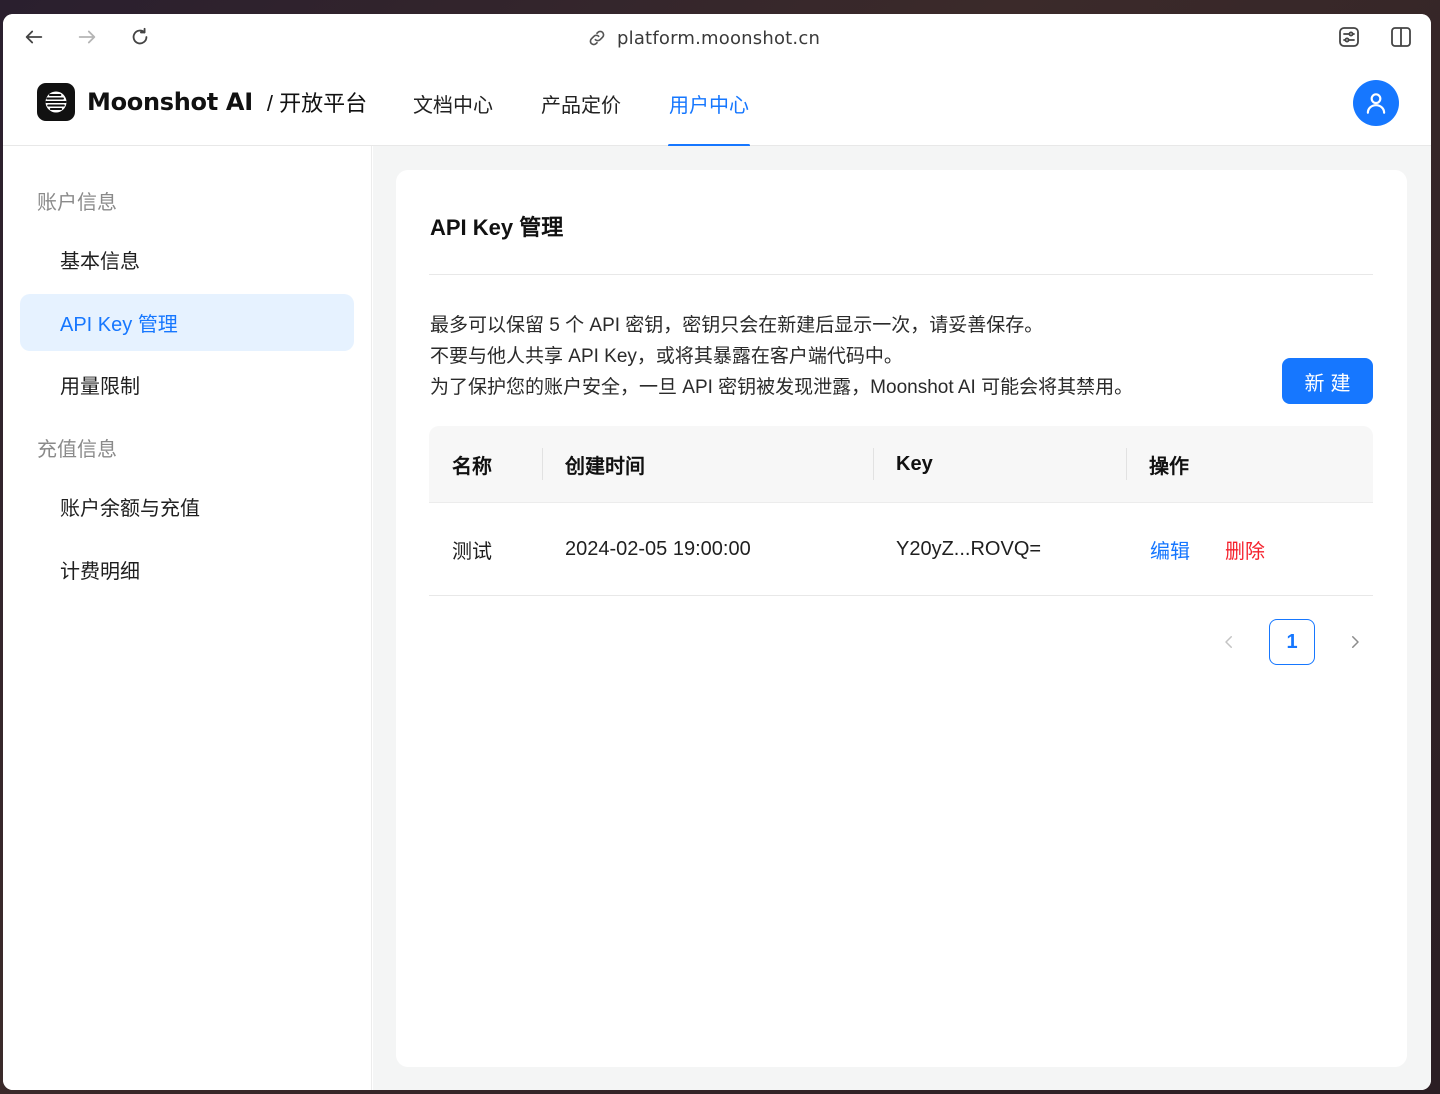 The width and height of the screenshot is (1440, 1094). I want to click on reload-icon, so click(140, 37).